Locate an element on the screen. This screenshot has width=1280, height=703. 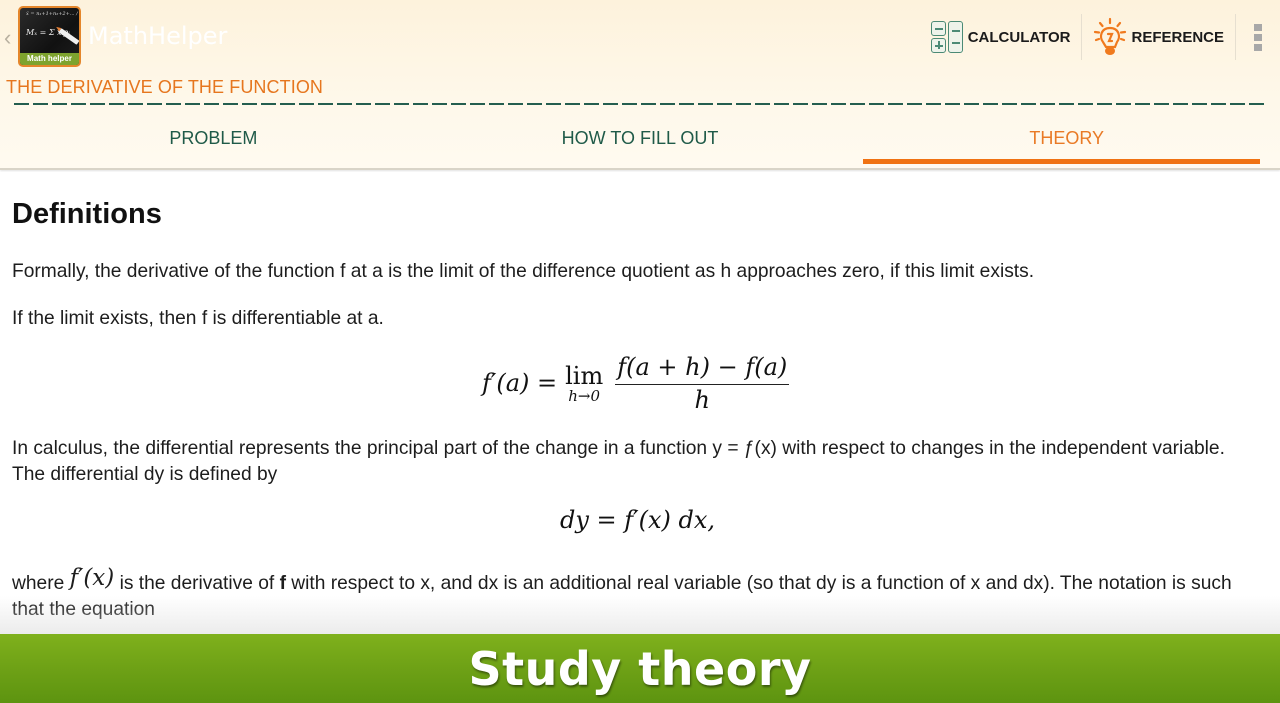
reference-button: REFERENCE is located at coordinates (1159, 37).